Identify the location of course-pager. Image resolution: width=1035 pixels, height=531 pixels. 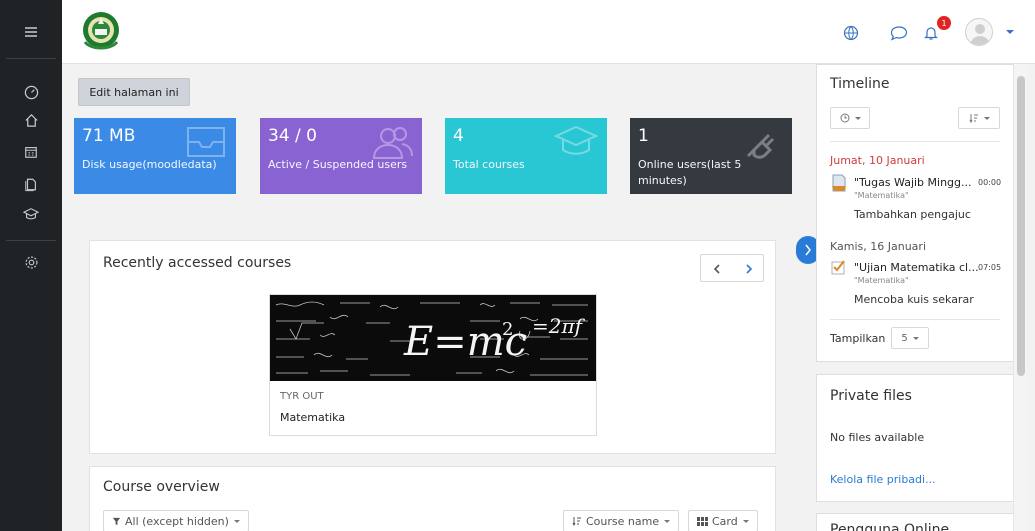
(732, 268).